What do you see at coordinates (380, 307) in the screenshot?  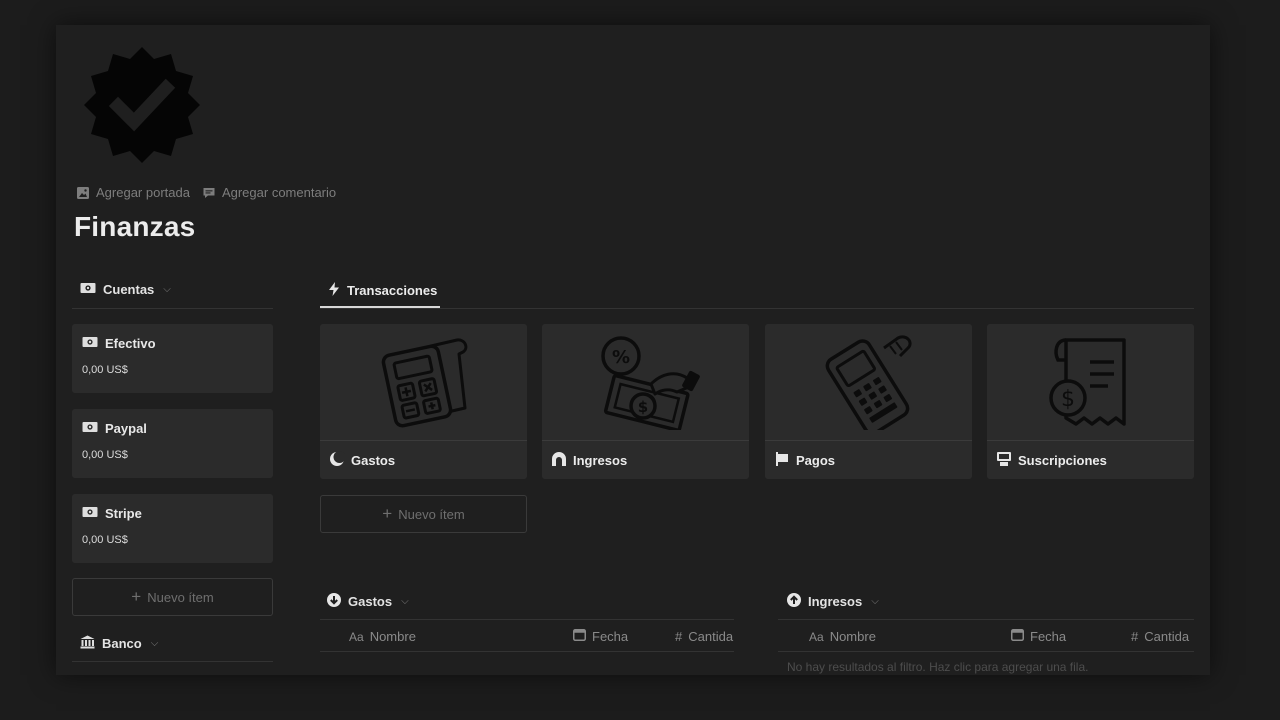 I see `active-tab-indicator` at bounding box center [380, 307].